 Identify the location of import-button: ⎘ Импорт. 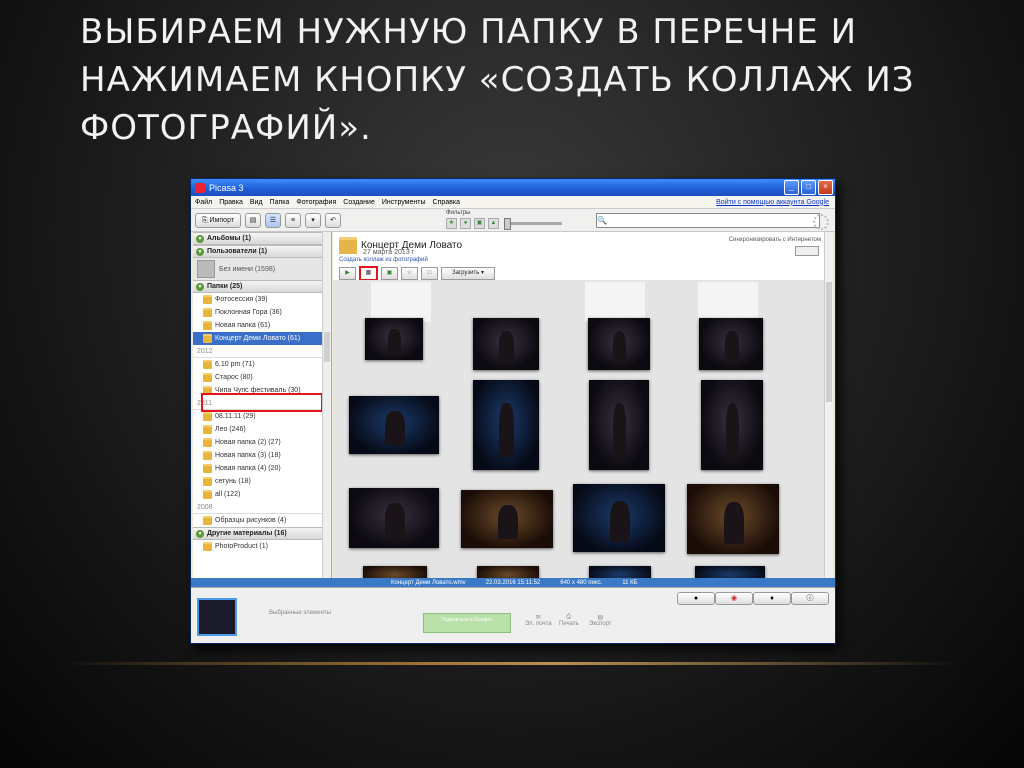
(218, 220).